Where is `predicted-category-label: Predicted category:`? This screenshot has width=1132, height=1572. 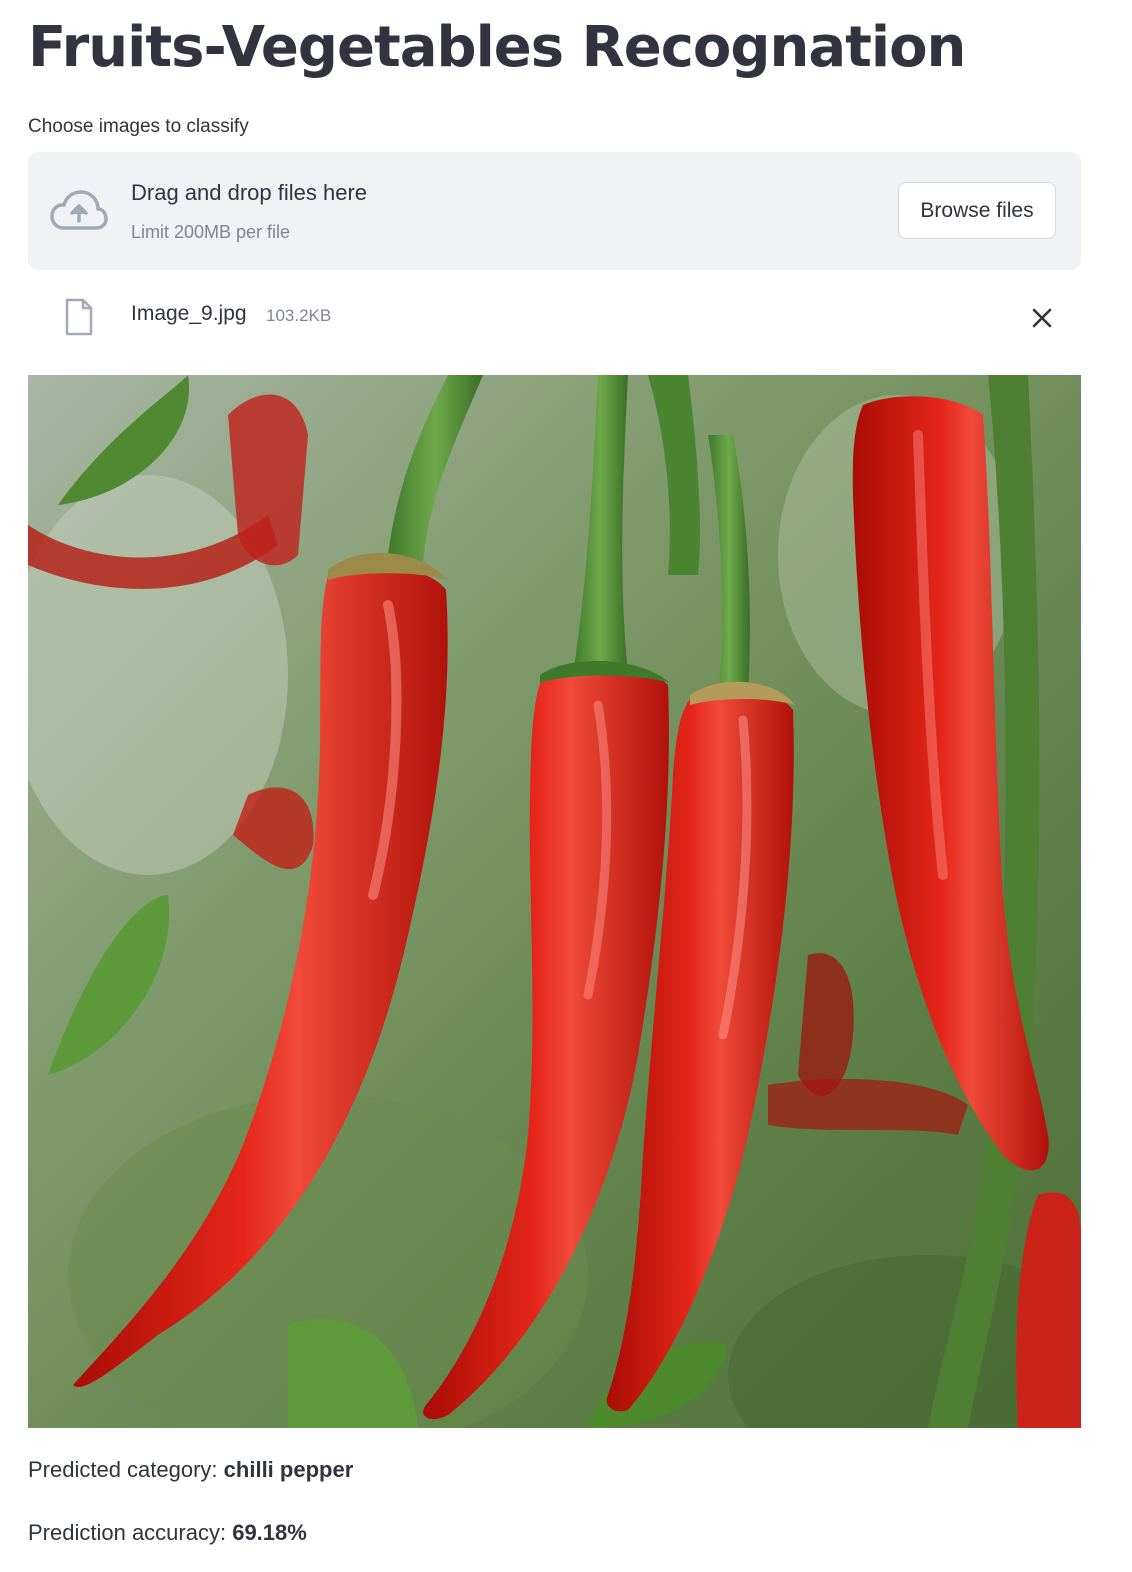
predicted-category-label: Predicted category: is located at coordinates (126, 1469).